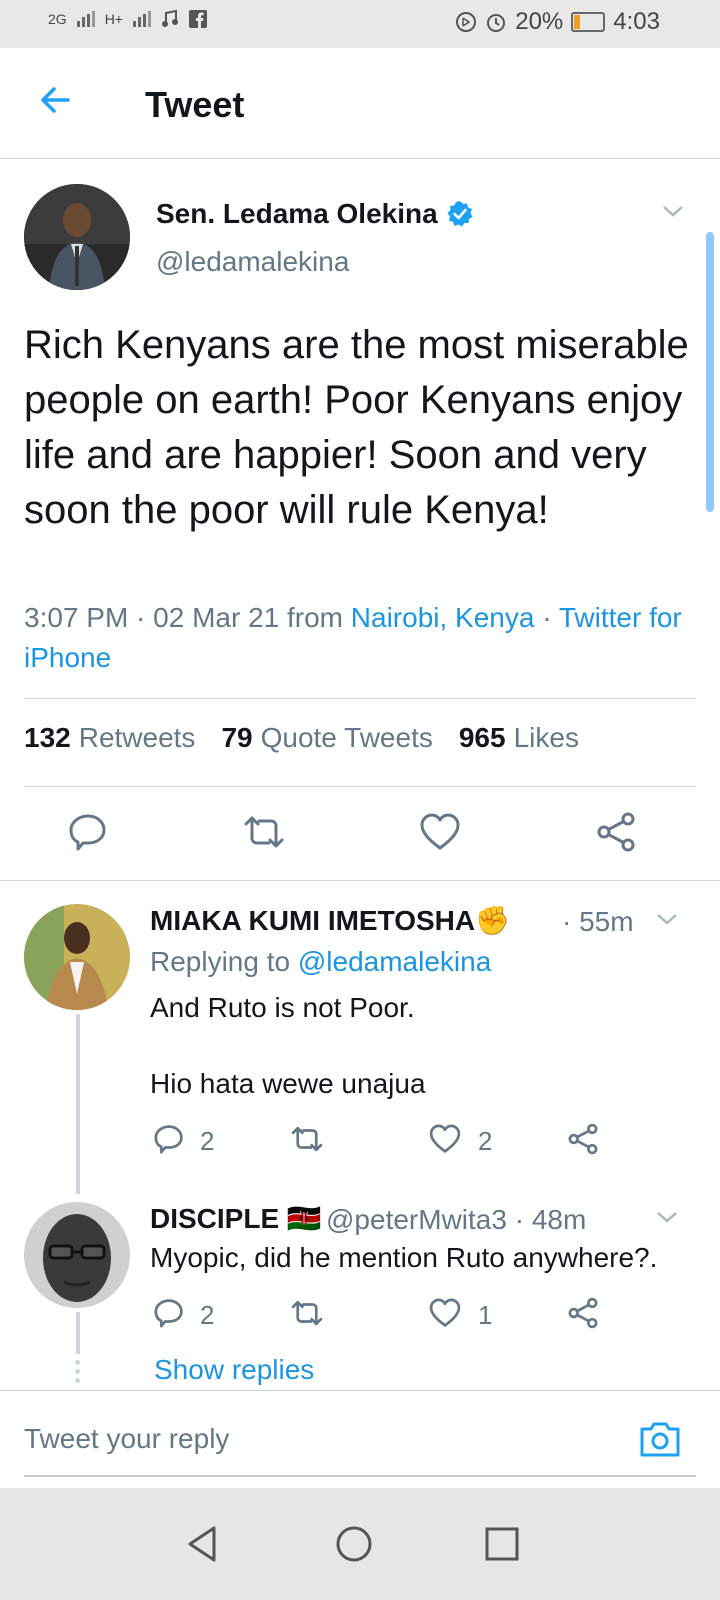 The height and width of the screenshot is (1600, 720). Describe the element at coordinates (588, 22) in the screenshot. I see `battery-icon` at that location.